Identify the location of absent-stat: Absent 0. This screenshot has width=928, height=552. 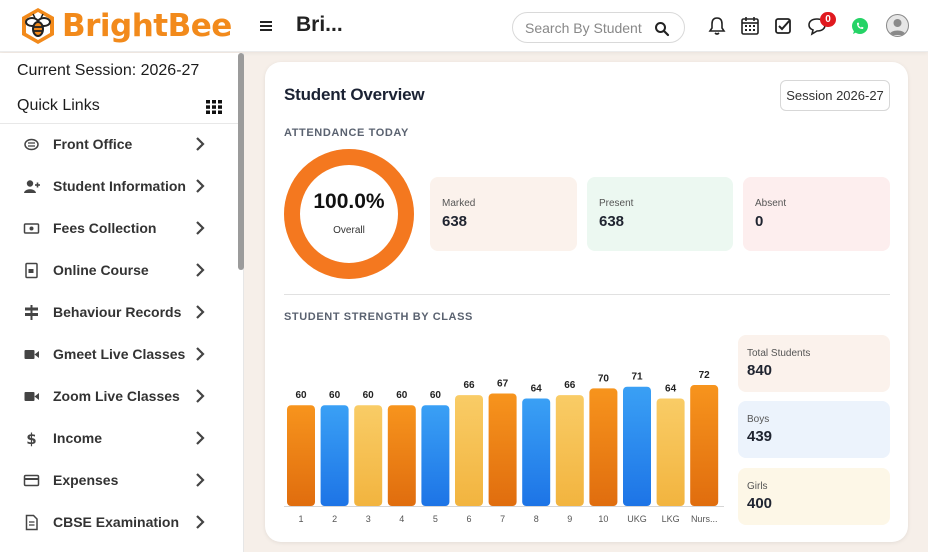
(816, 214).